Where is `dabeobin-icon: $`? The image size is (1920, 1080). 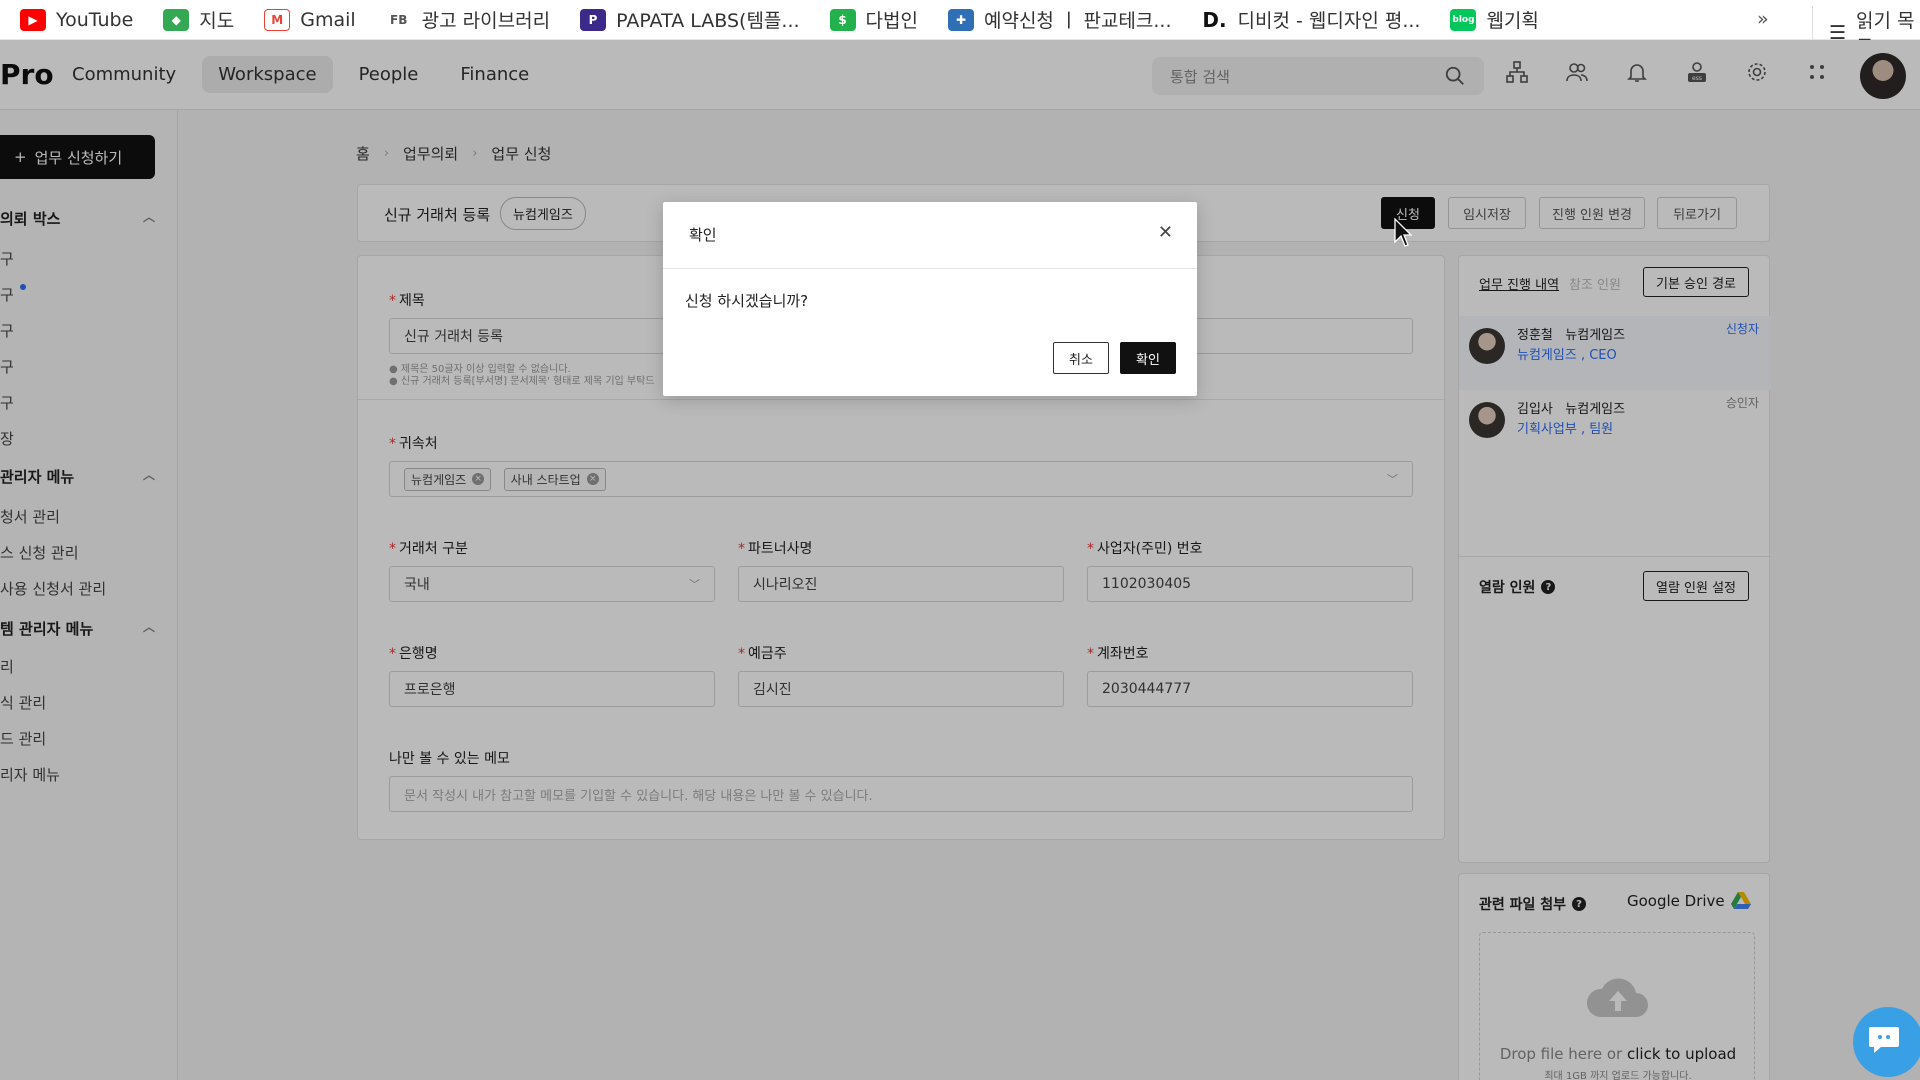 dabeobin-icon: $ is located at coordinates (842, 19).